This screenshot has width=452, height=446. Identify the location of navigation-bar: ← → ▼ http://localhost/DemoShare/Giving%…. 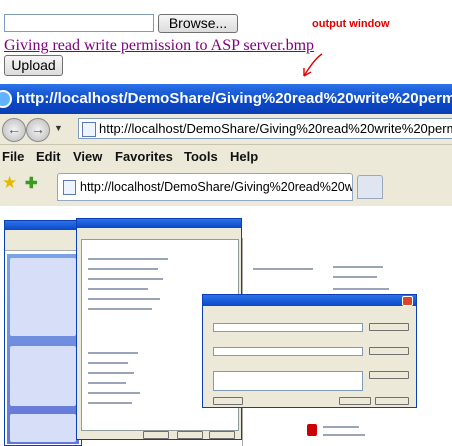
(226, 129).